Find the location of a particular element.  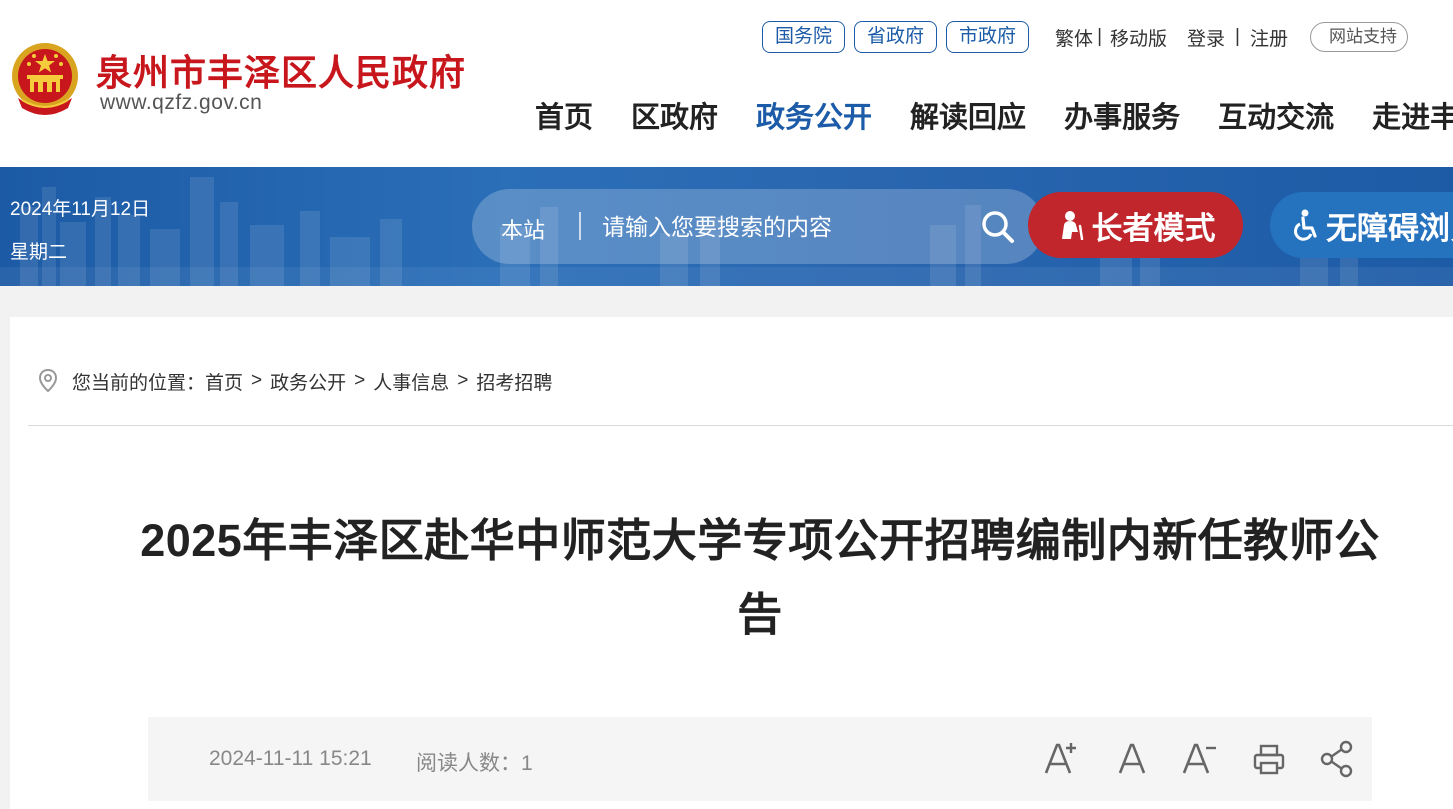

font-normal-icon is located at coordinates (1132, 759).